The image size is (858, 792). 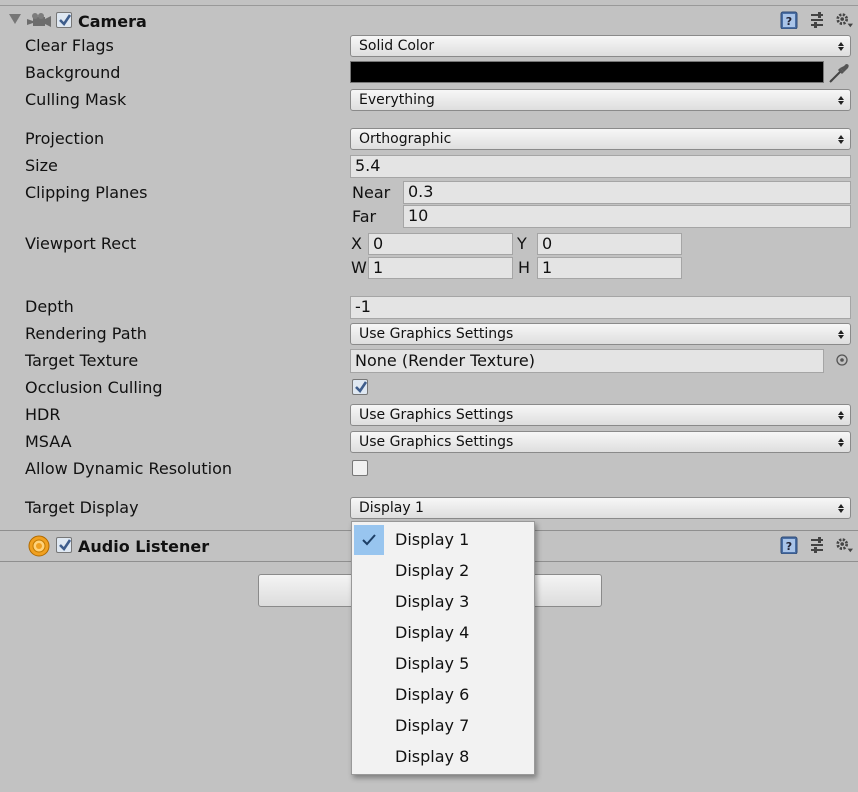 I want to click on menu-item-display-3: Display 3, so click(x=443, y=602).